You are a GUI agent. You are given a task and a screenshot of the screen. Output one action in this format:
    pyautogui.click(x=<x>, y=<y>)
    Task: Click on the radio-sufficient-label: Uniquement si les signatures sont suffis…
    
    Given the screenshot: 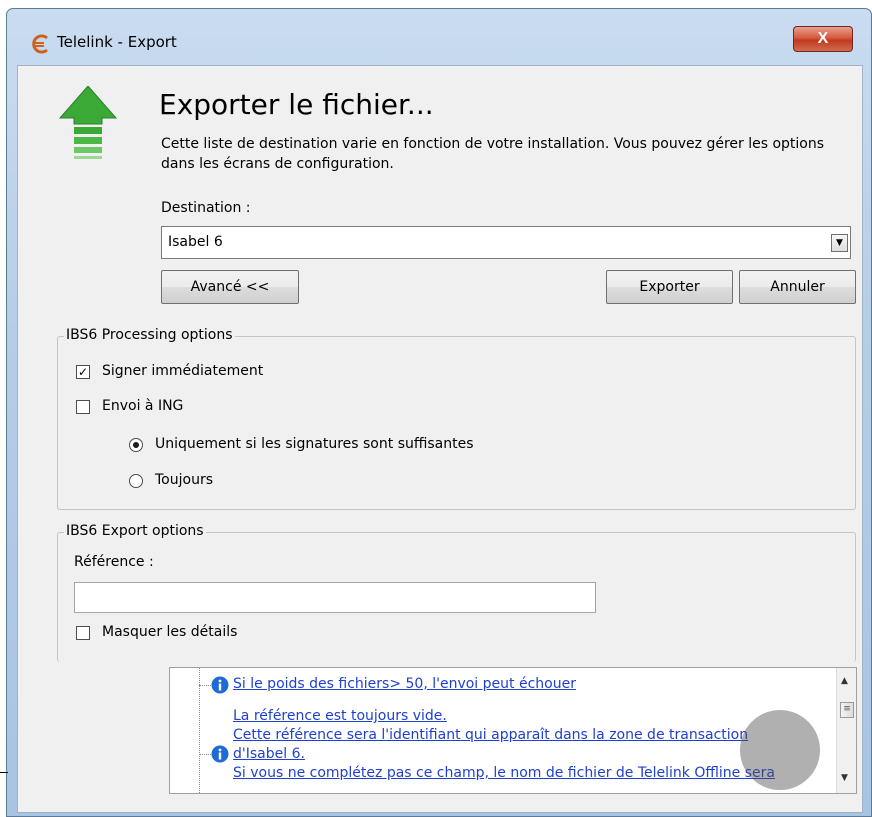 What is the action you would take?
    pyautogui.click(x=314, y=444)
    